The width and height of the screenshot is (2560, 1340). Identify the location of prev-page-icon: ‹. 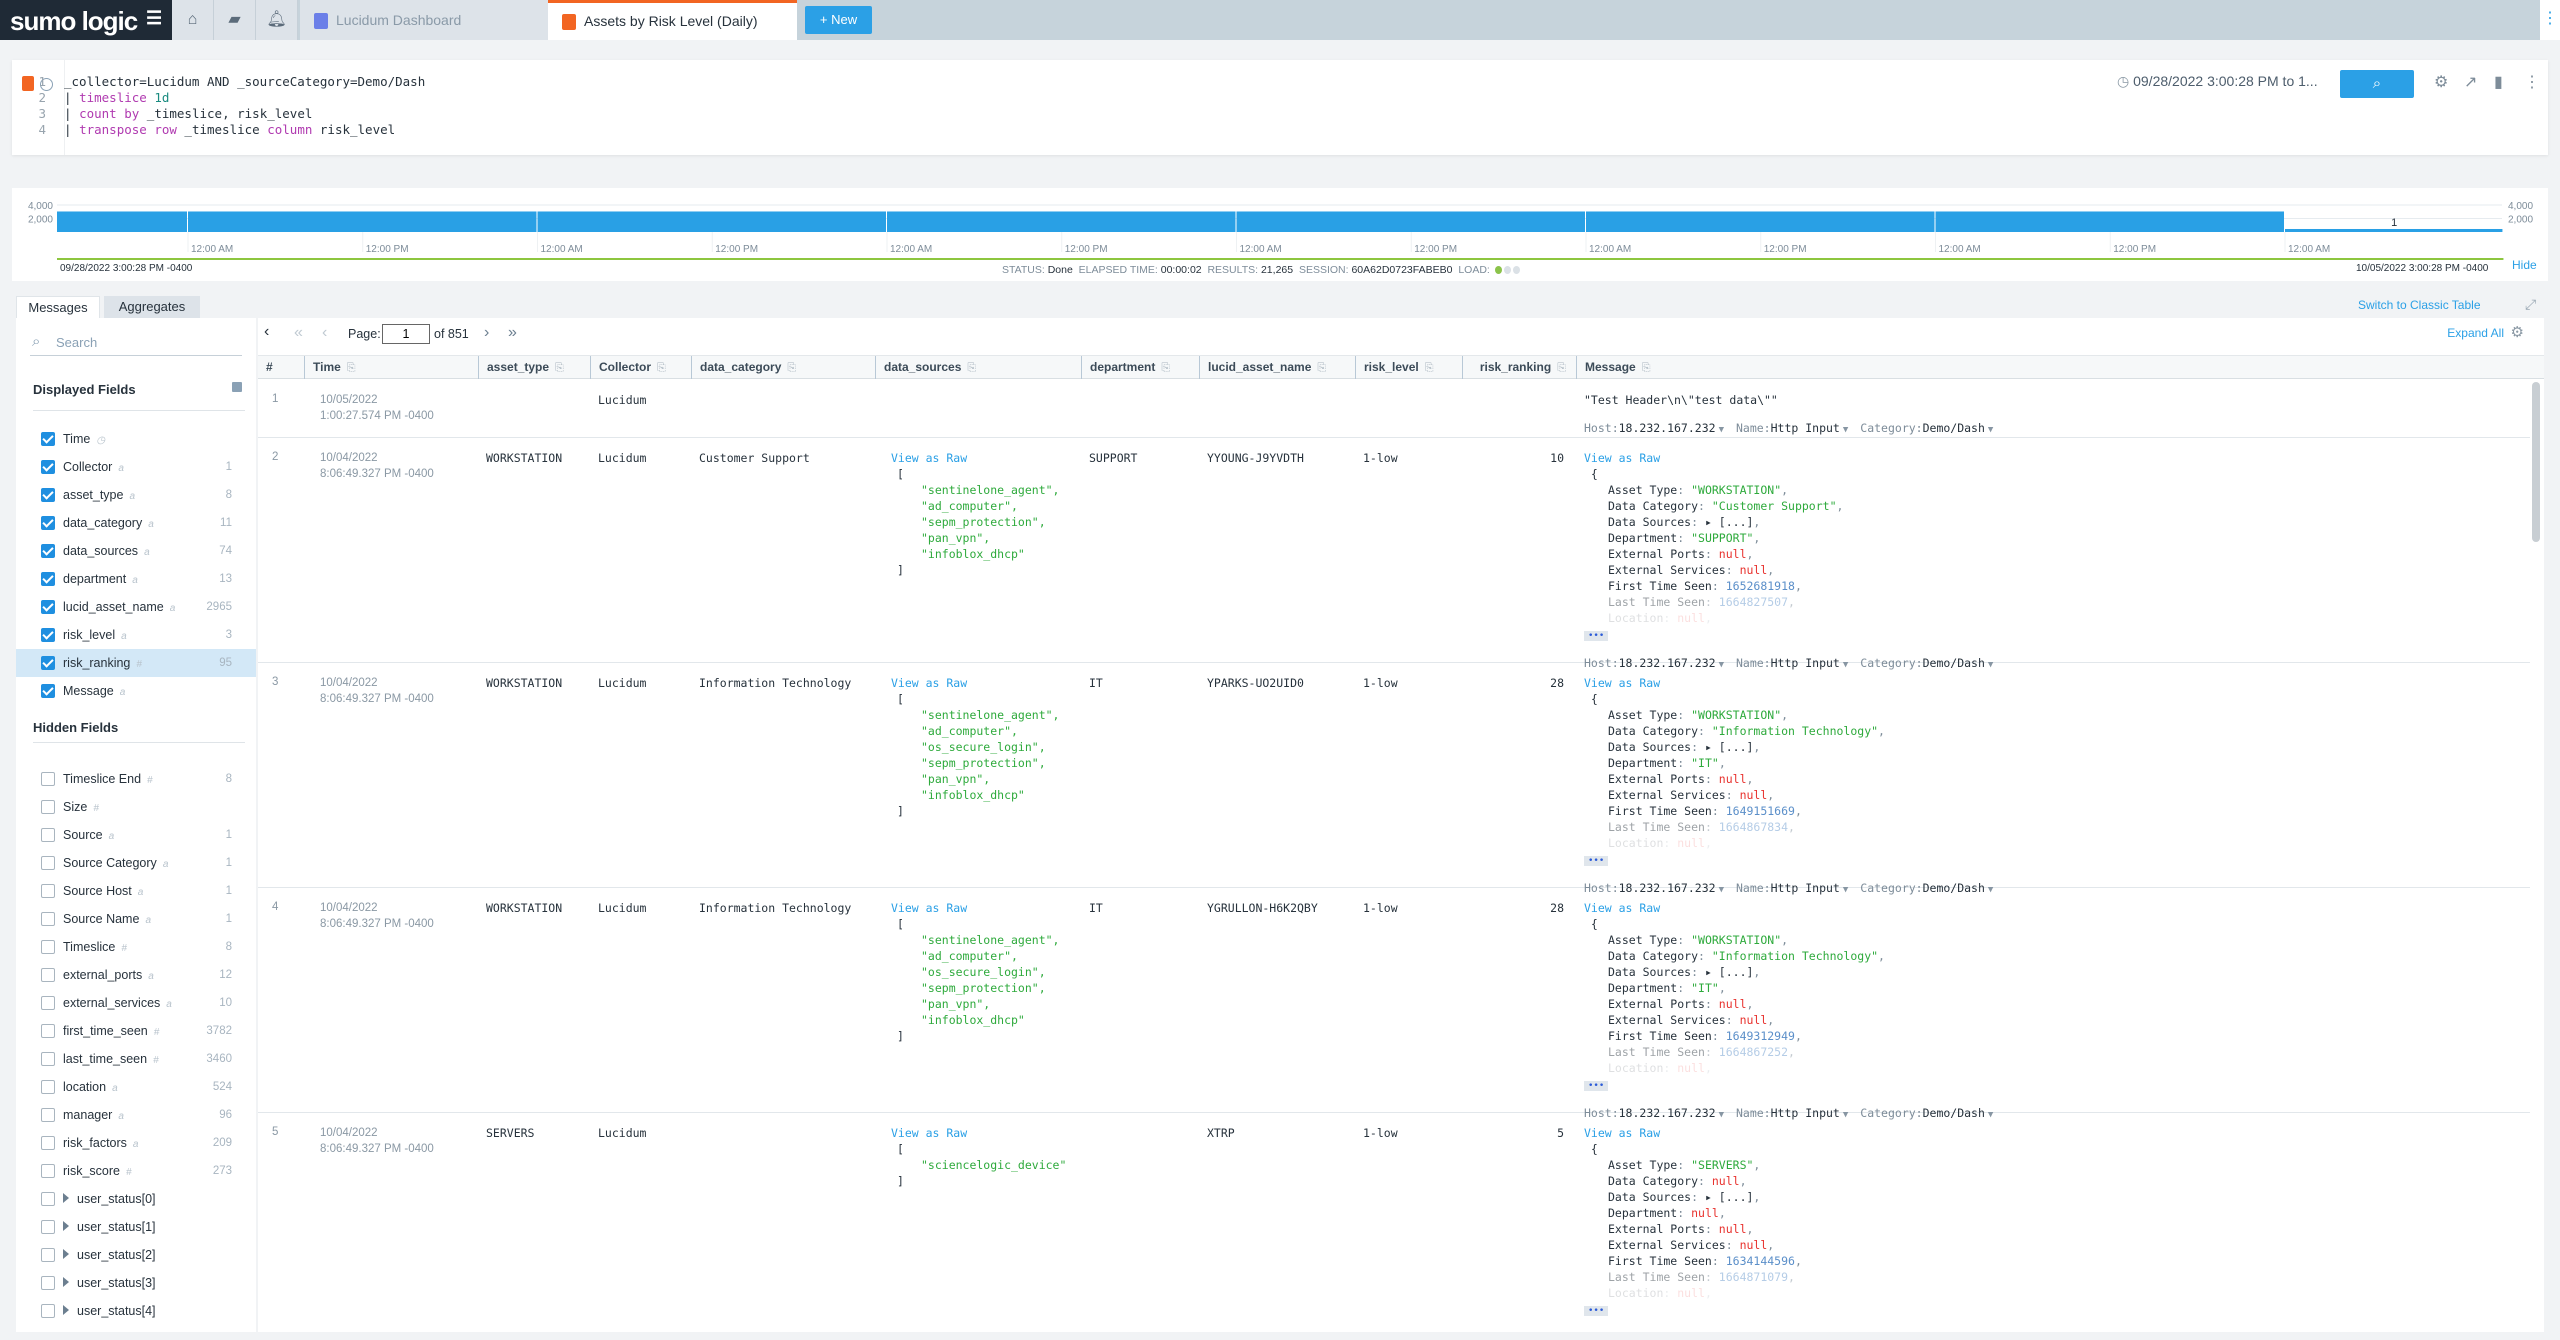
(324, 333).